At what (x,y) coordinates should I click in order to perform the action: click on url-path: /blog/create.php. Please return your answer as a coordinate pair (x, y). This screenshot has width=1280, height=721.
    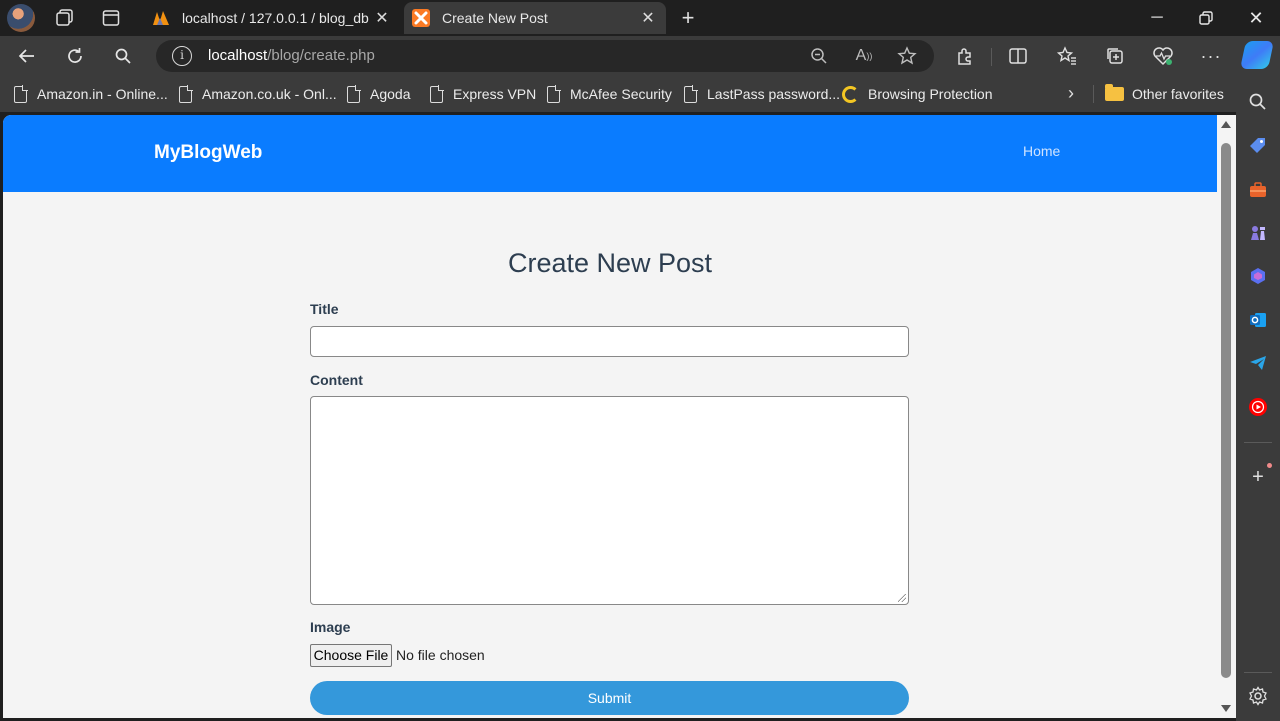
    Looking at the image, I should click on (321, 55).